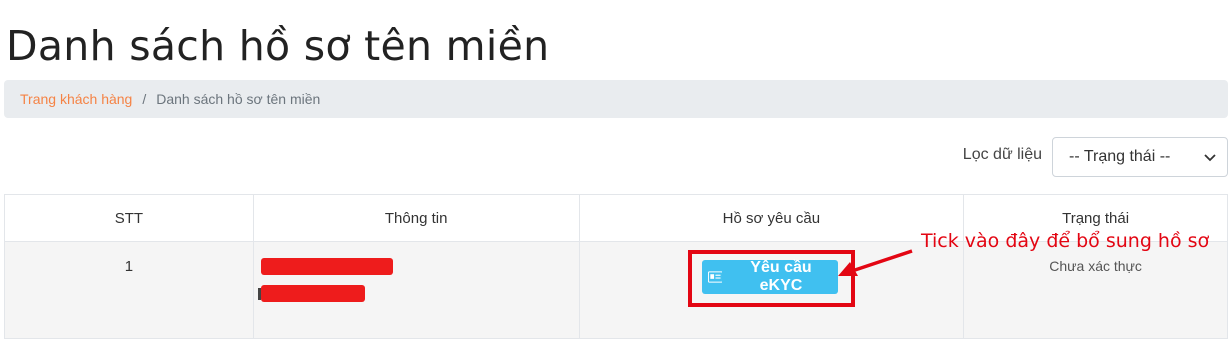 This screenshot has height=339, width=1232. Describe the element at coordinates (781, 276) in the screenshot. I see `ekyc-request-label: Yêu cầu eKYC` at that location.